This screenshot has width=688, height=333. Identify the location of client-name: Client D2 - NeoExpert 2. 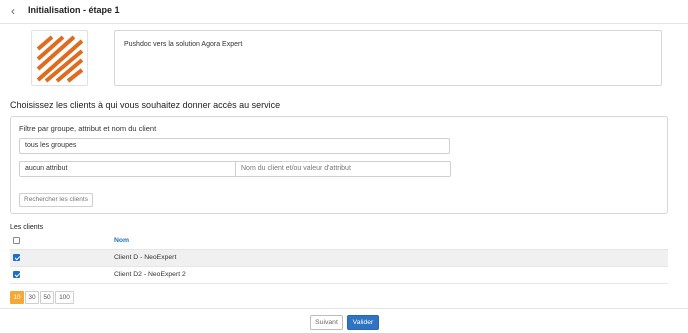
(150, 274).